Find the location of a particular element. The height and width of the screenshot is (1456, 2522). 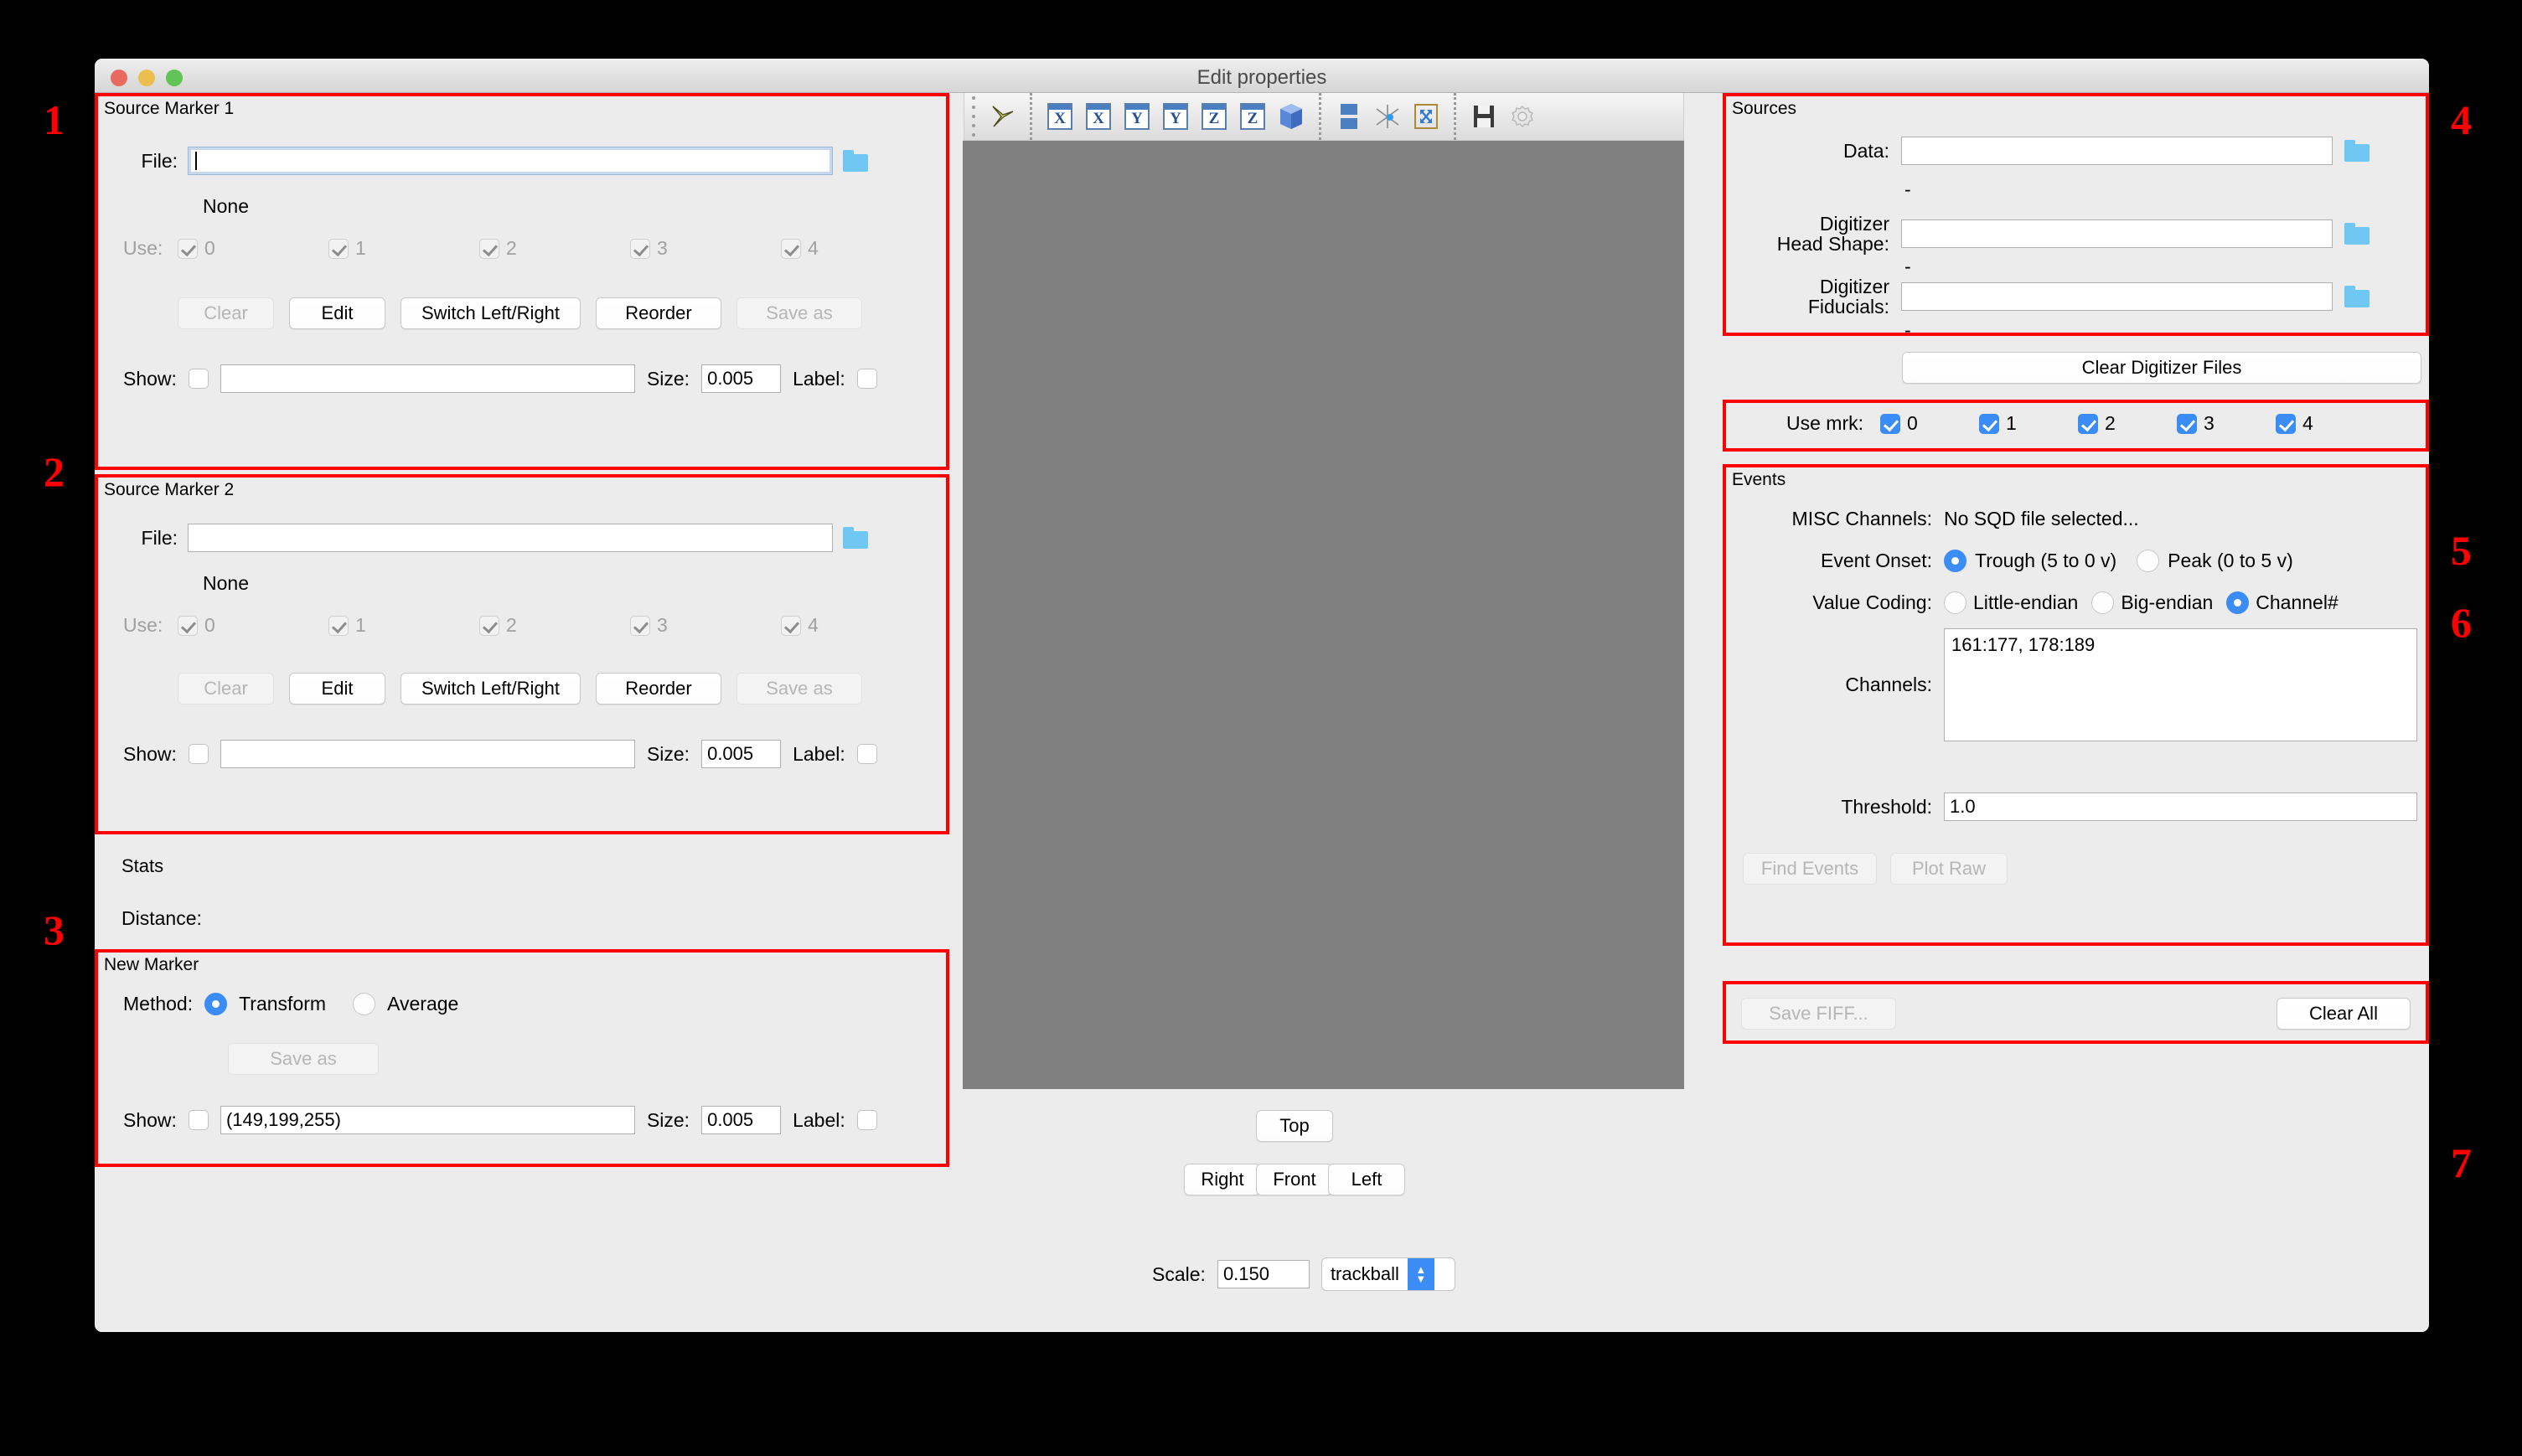

view-top-button: Top is located at coordinates (1294, 1126).